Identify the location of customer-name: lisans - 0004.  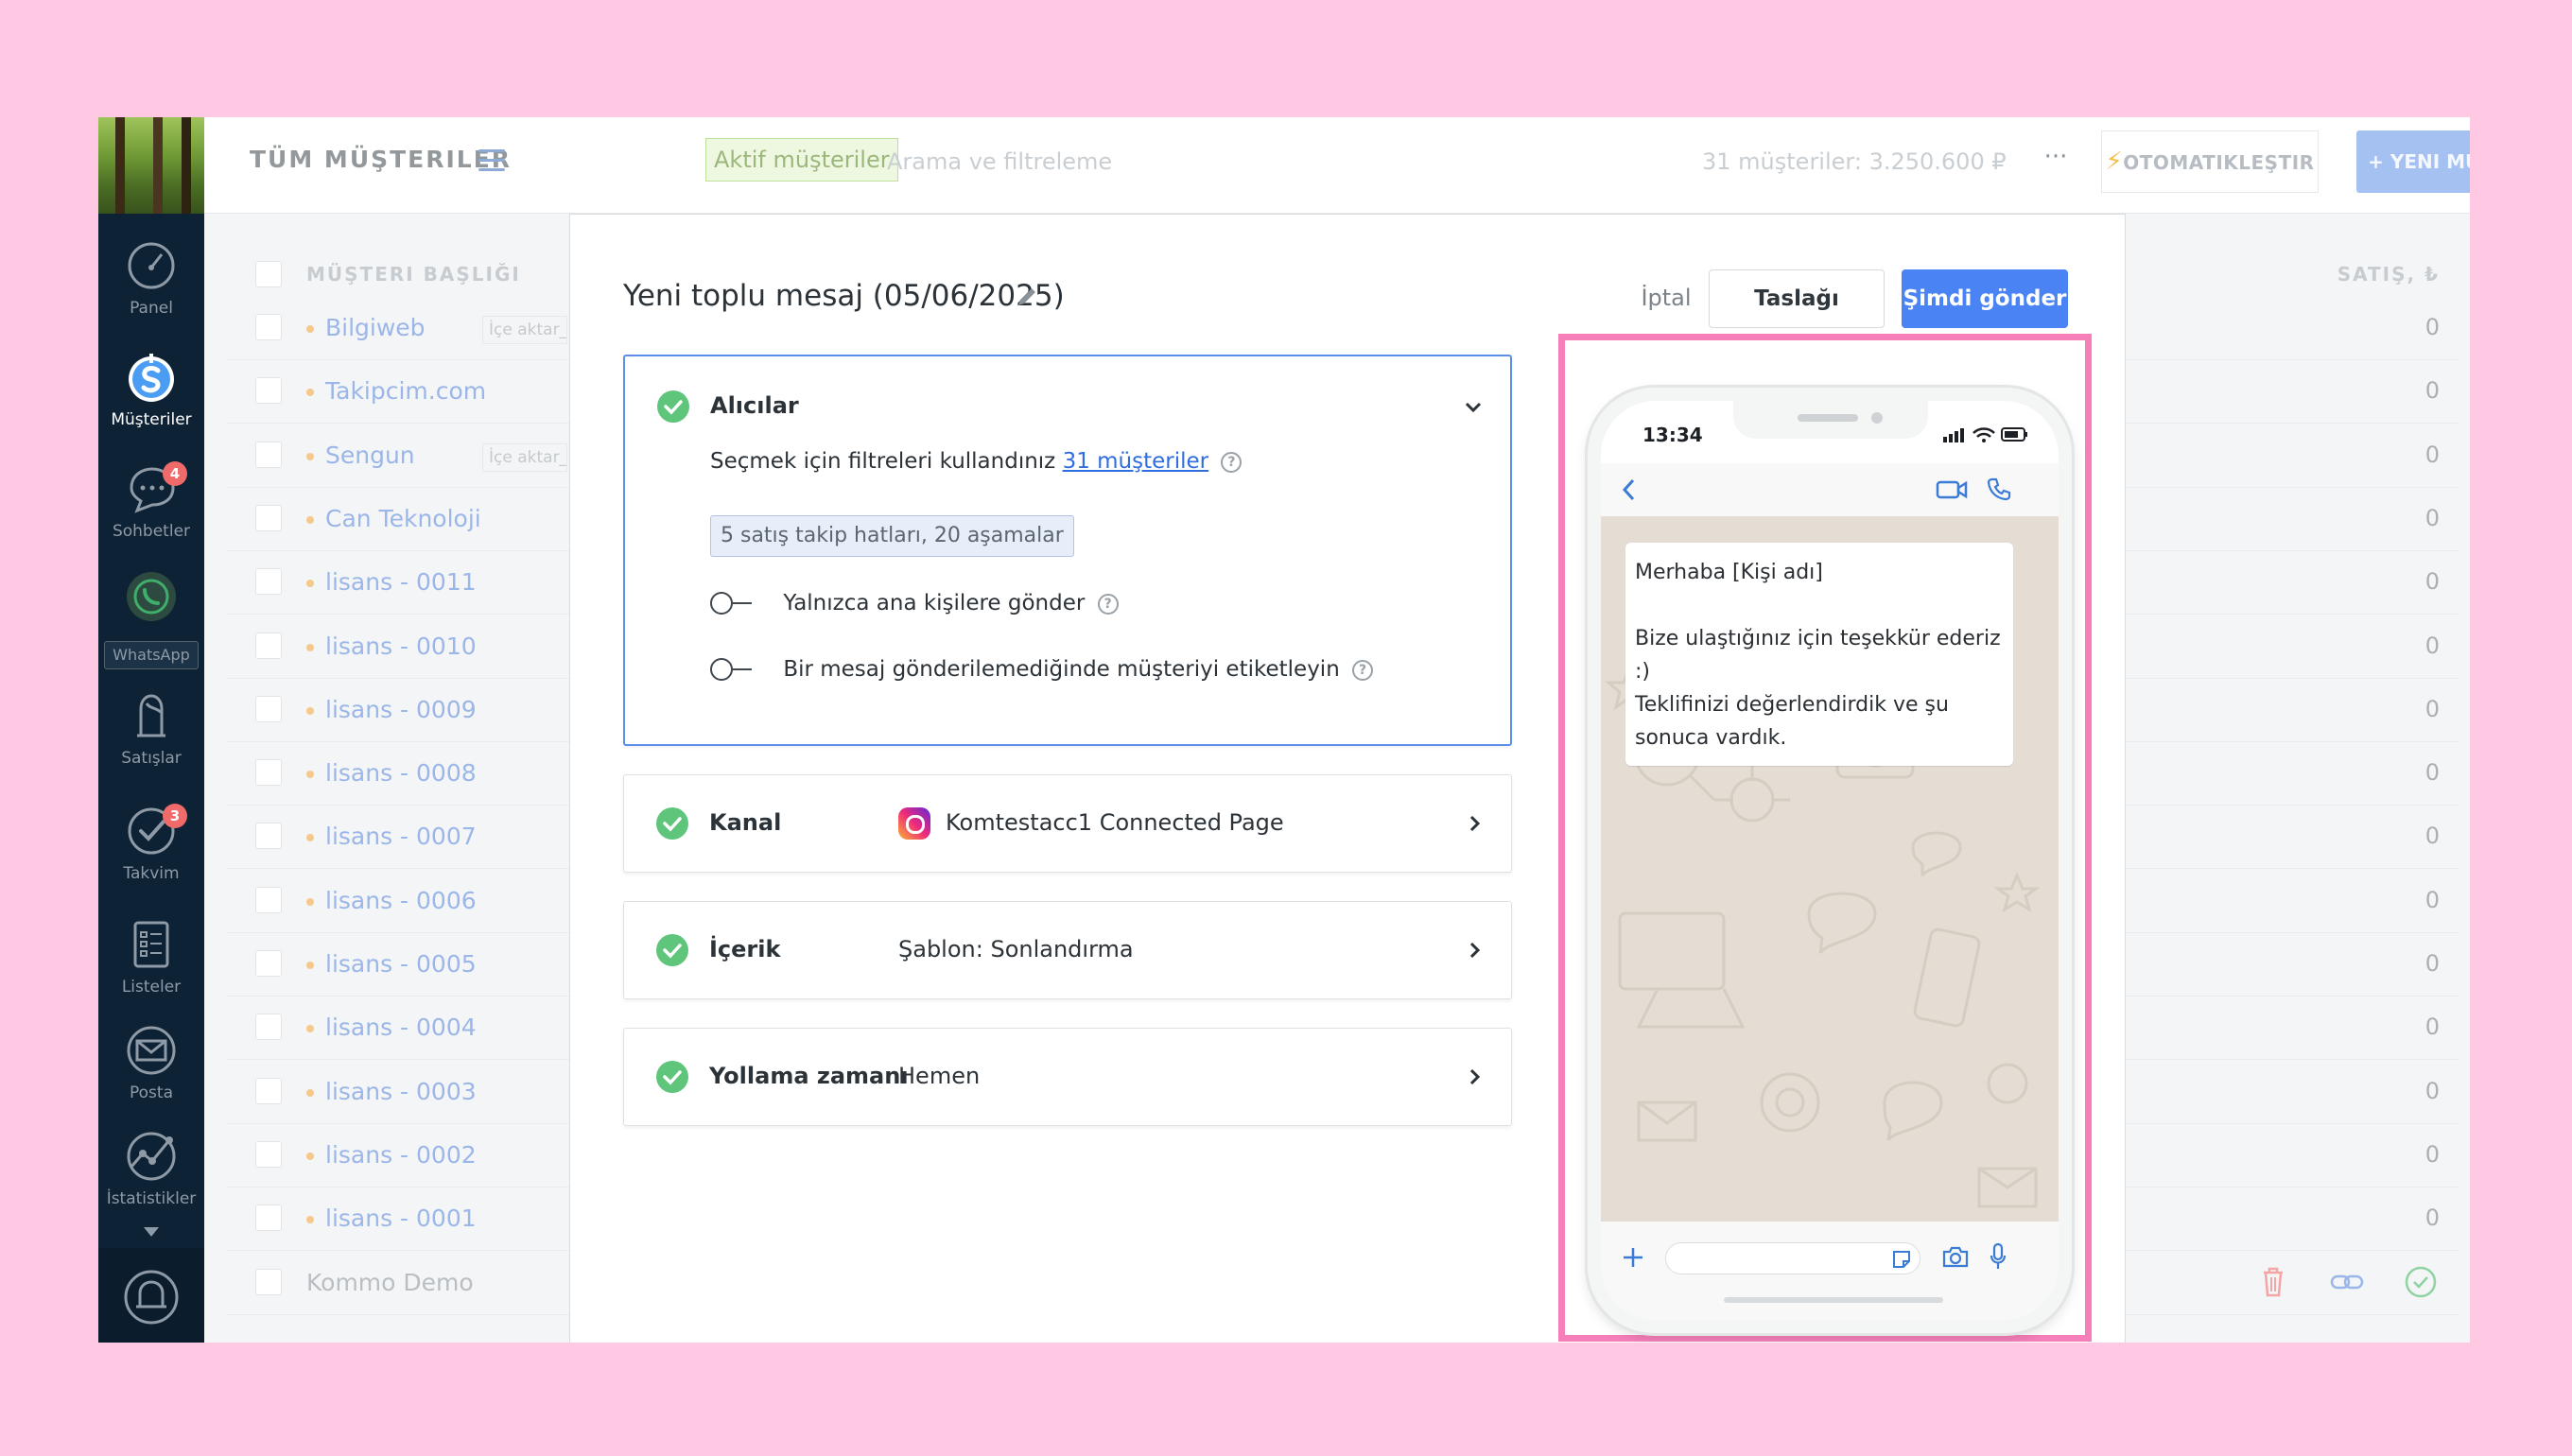
(401, 1027).